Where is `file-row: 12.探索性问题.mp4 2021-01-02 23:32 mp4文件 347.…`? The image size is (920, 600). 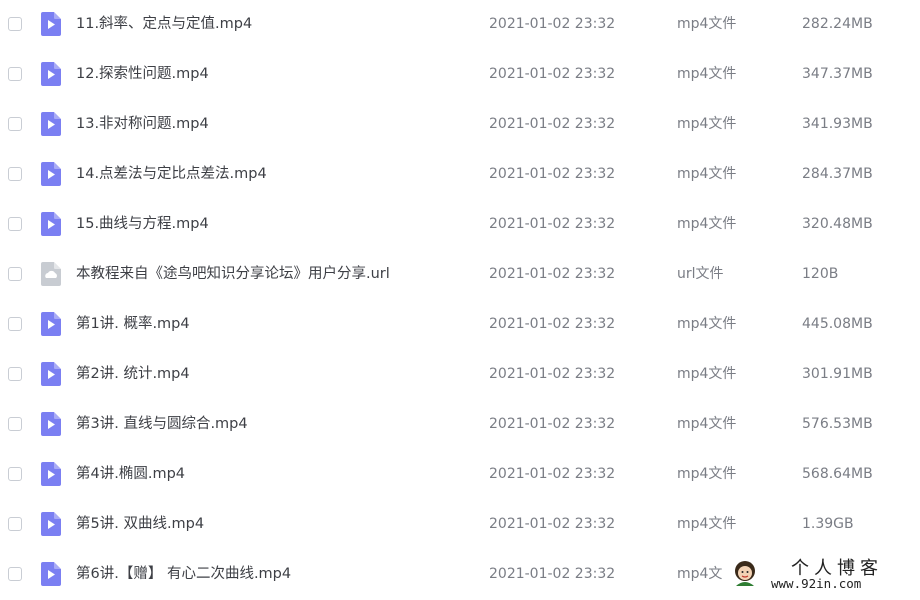 file-row: 12.探索性问题.mp4 2021-01-02 23:32 mp4文件 347.… is located at coordinates (460, 75).